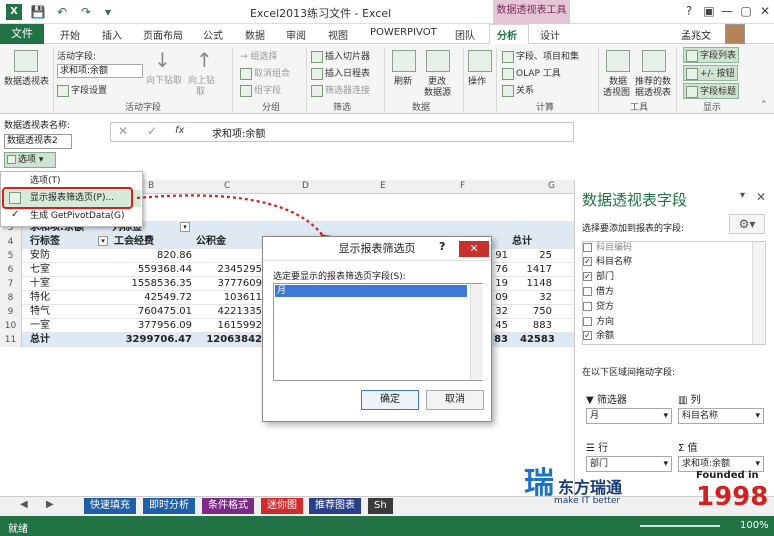  I want to click on list-item: 月, so click(371, 291).